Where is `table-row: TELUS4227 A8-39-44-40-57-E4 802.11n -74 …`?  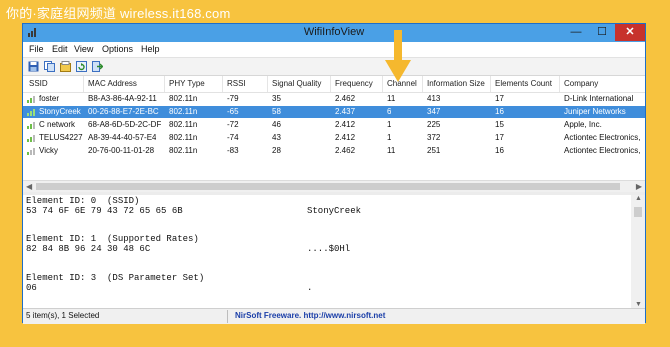
table-row: TELUS4227 A8-39-44-40-57-E4 802.11n -74 … is located at coordinates (334, 138).